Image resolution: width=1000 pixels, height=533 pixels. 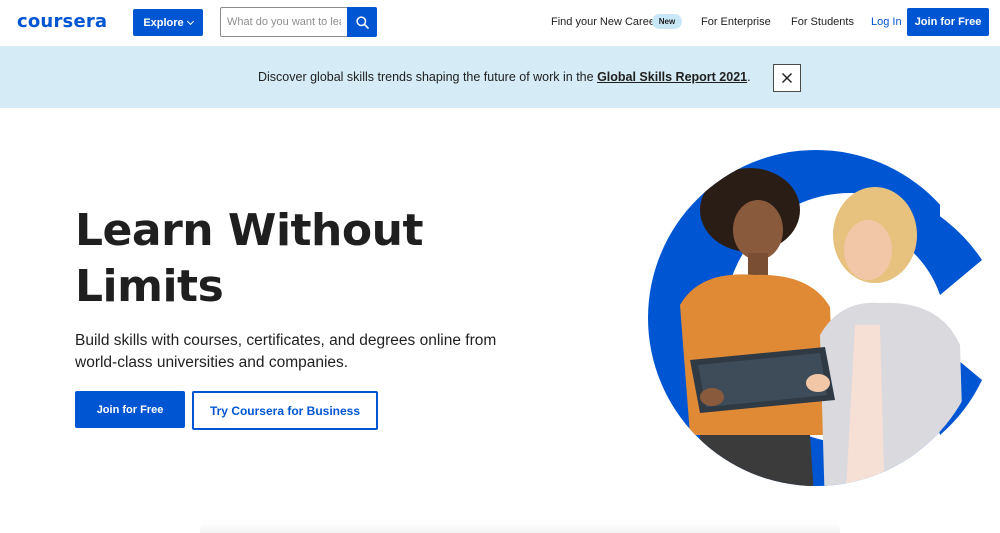 I want to click on chevron-down-icon, so click(x=190, y=21).